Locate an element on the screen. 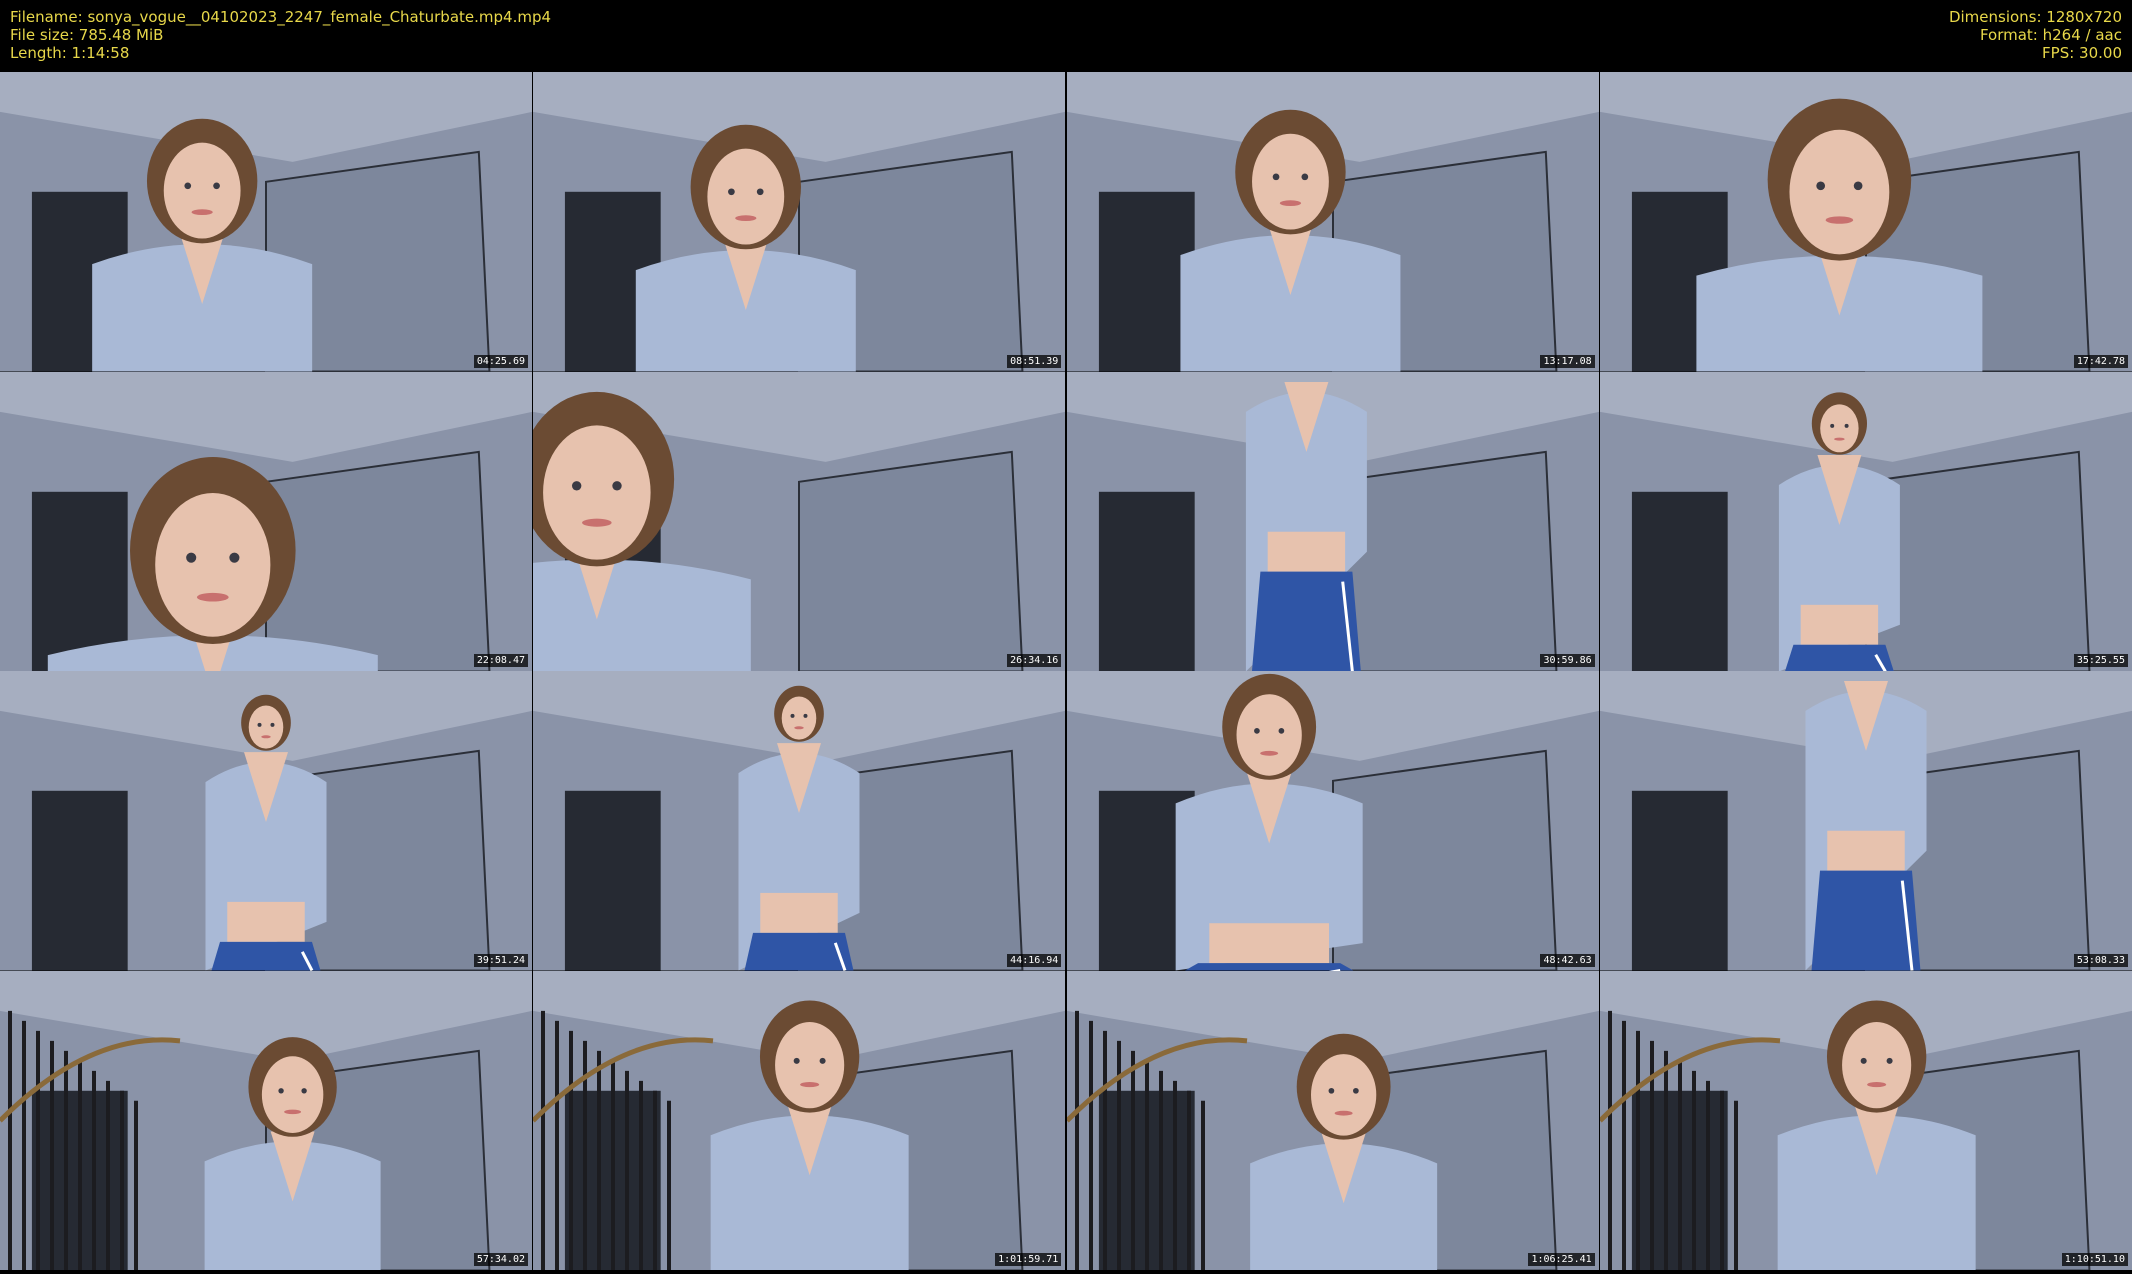 This screenshot has height=1274, width=2132. timestamp-label: 1:06:25.41 is located at coordinates (1561, 1259).